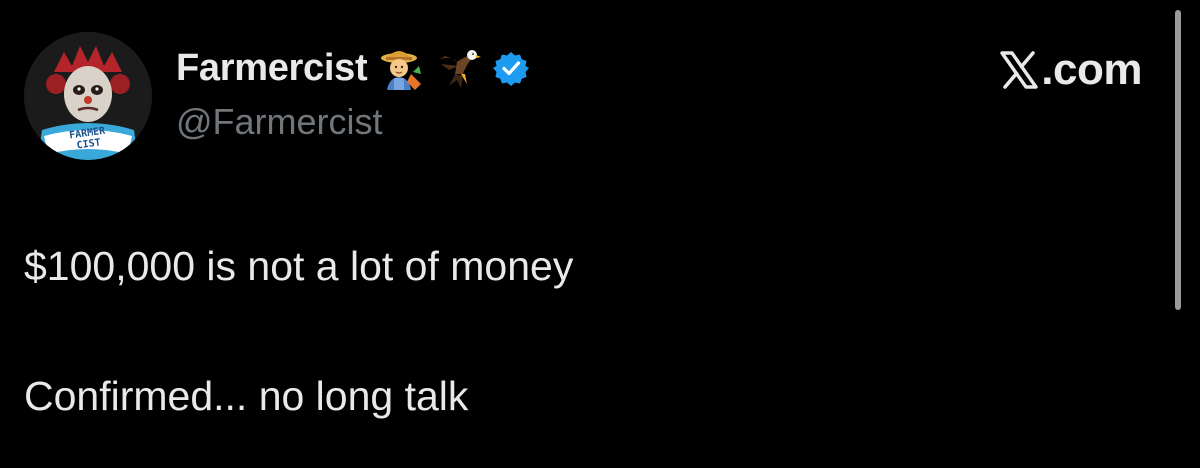 The image size is (1200, 468). I want to click on eagle-emoji-icon, so click(459, 68).